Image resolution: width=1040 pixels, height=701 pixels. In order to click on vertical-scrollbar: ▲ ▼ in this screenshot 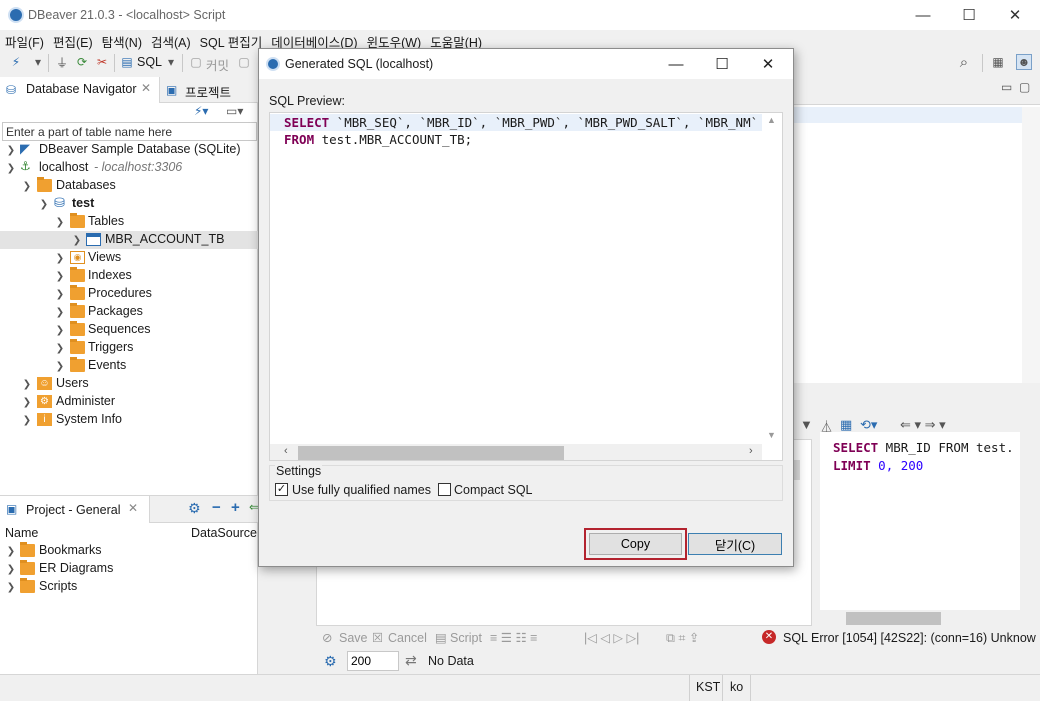, I will do `click(772, 278)`.